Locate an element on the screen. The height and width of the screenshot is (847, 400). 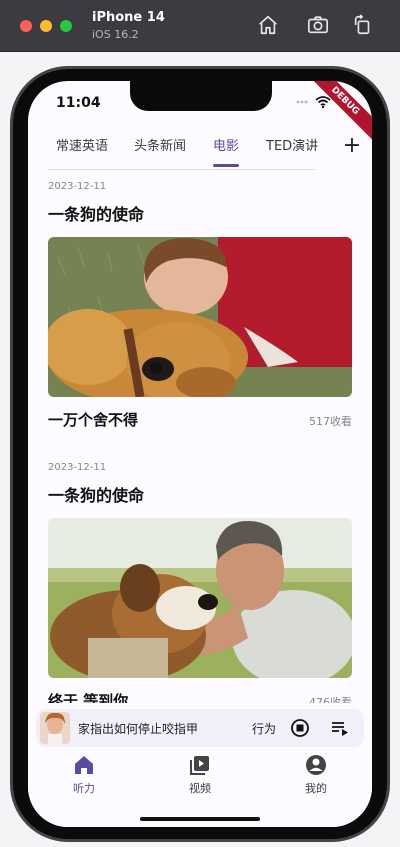
bottom-navigation: 听力 视频 我的 is located at coordinates (200, 788).